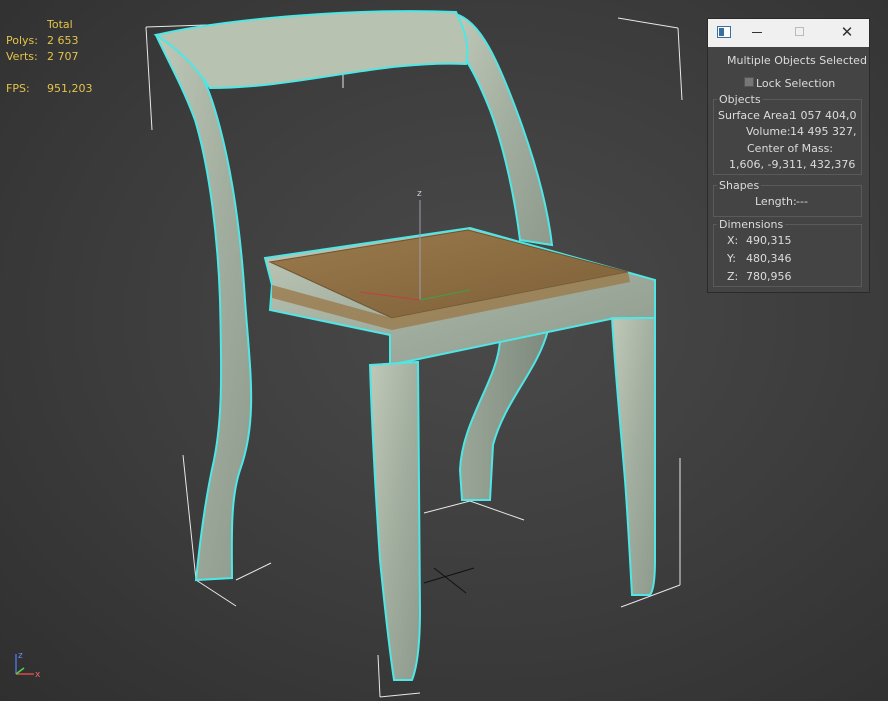 Image resolution: width=888 pixels, height=701 pixels. I want to click on front-left-leg, so click(395, 520).